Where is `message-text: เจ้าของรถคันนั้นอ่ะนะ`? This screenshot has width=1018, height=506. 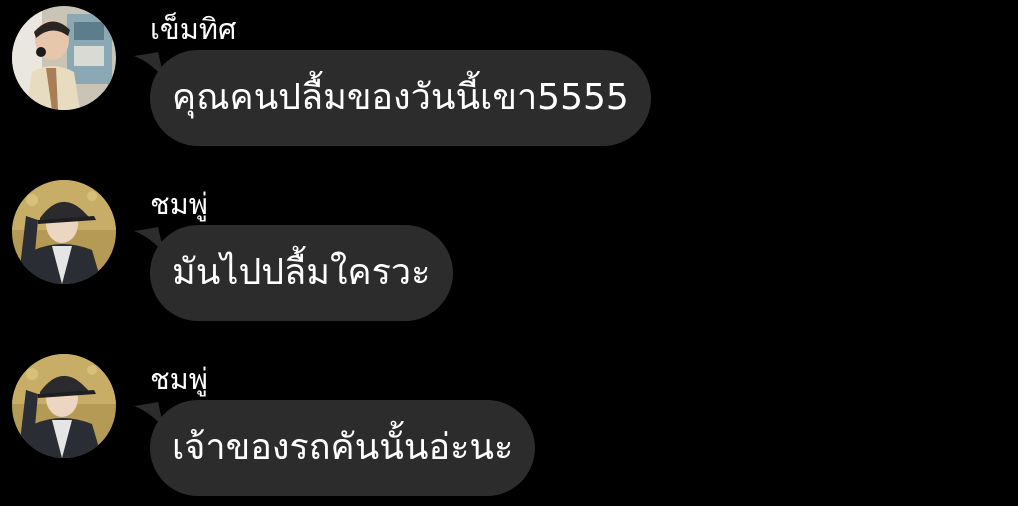 message-text: เจ้าของรถคันนั้นอ่ะนะ is located at coordinates (343, 447).